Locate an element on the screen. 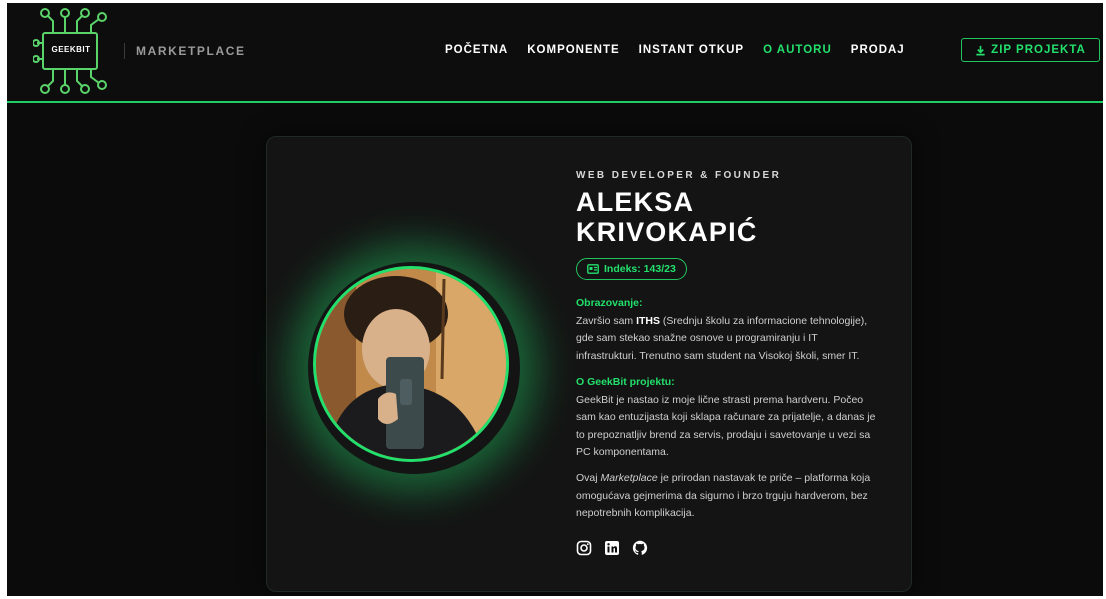  author-avatar is located at coordinates (411, 364).